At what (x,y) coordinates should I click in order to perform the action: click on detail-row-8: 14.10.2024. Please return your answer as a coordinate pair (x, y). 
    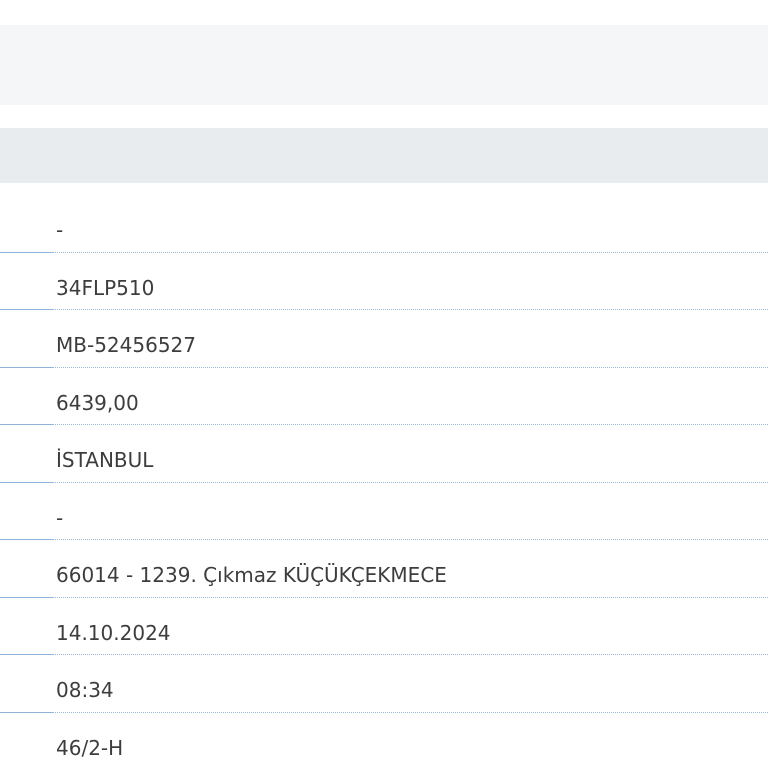
    Looking at the image, I should click on (384, 626).